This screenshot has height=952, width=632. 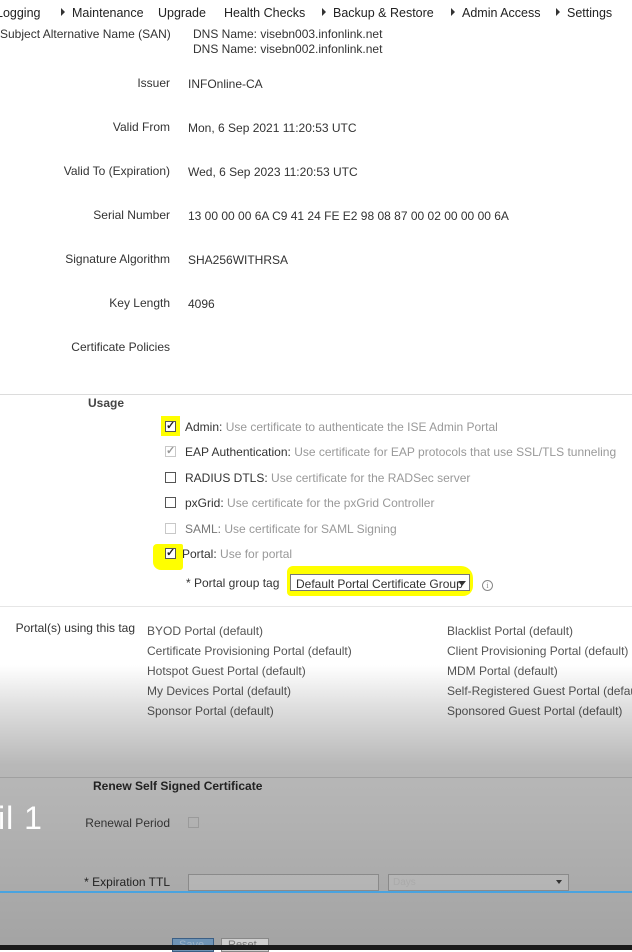 What do you see at coordinates (204, 503) in the screenshot?
I see `pxgrid-option-name: pxGrid:` at bounding box center [204, 503].